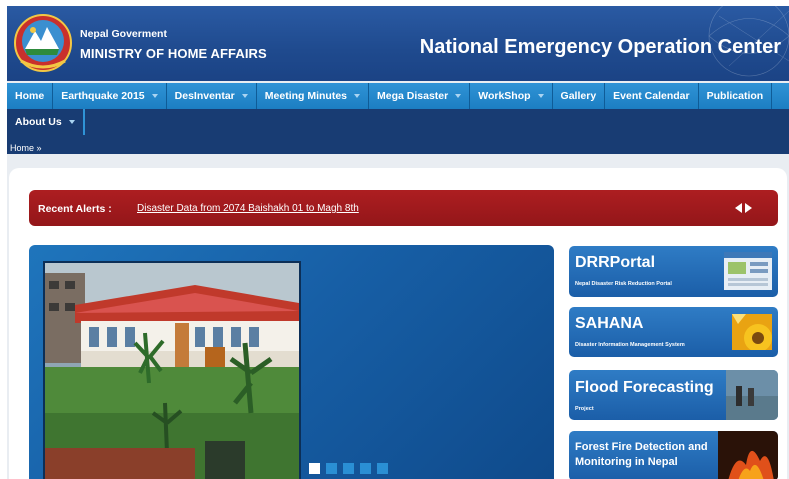  Describe the element at coordinates (103, 96) in the screenshot. I see `nav-item-label: Earthquake 2015` at that location.